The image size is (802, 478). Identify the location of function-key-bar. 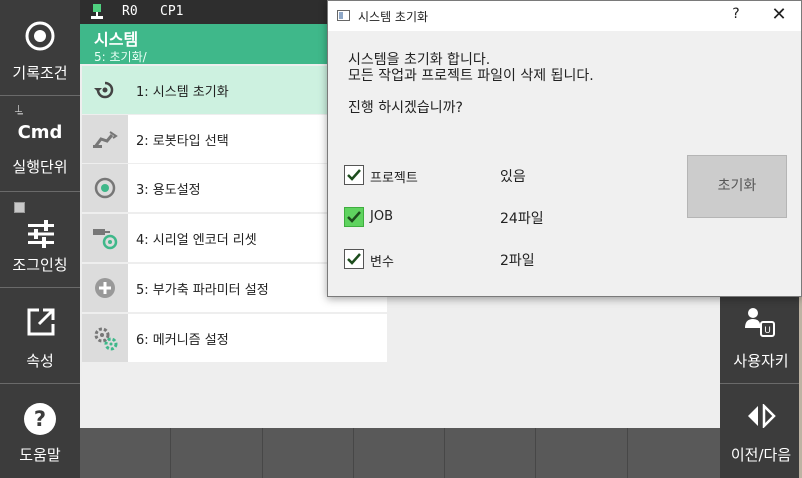
(400, 453).